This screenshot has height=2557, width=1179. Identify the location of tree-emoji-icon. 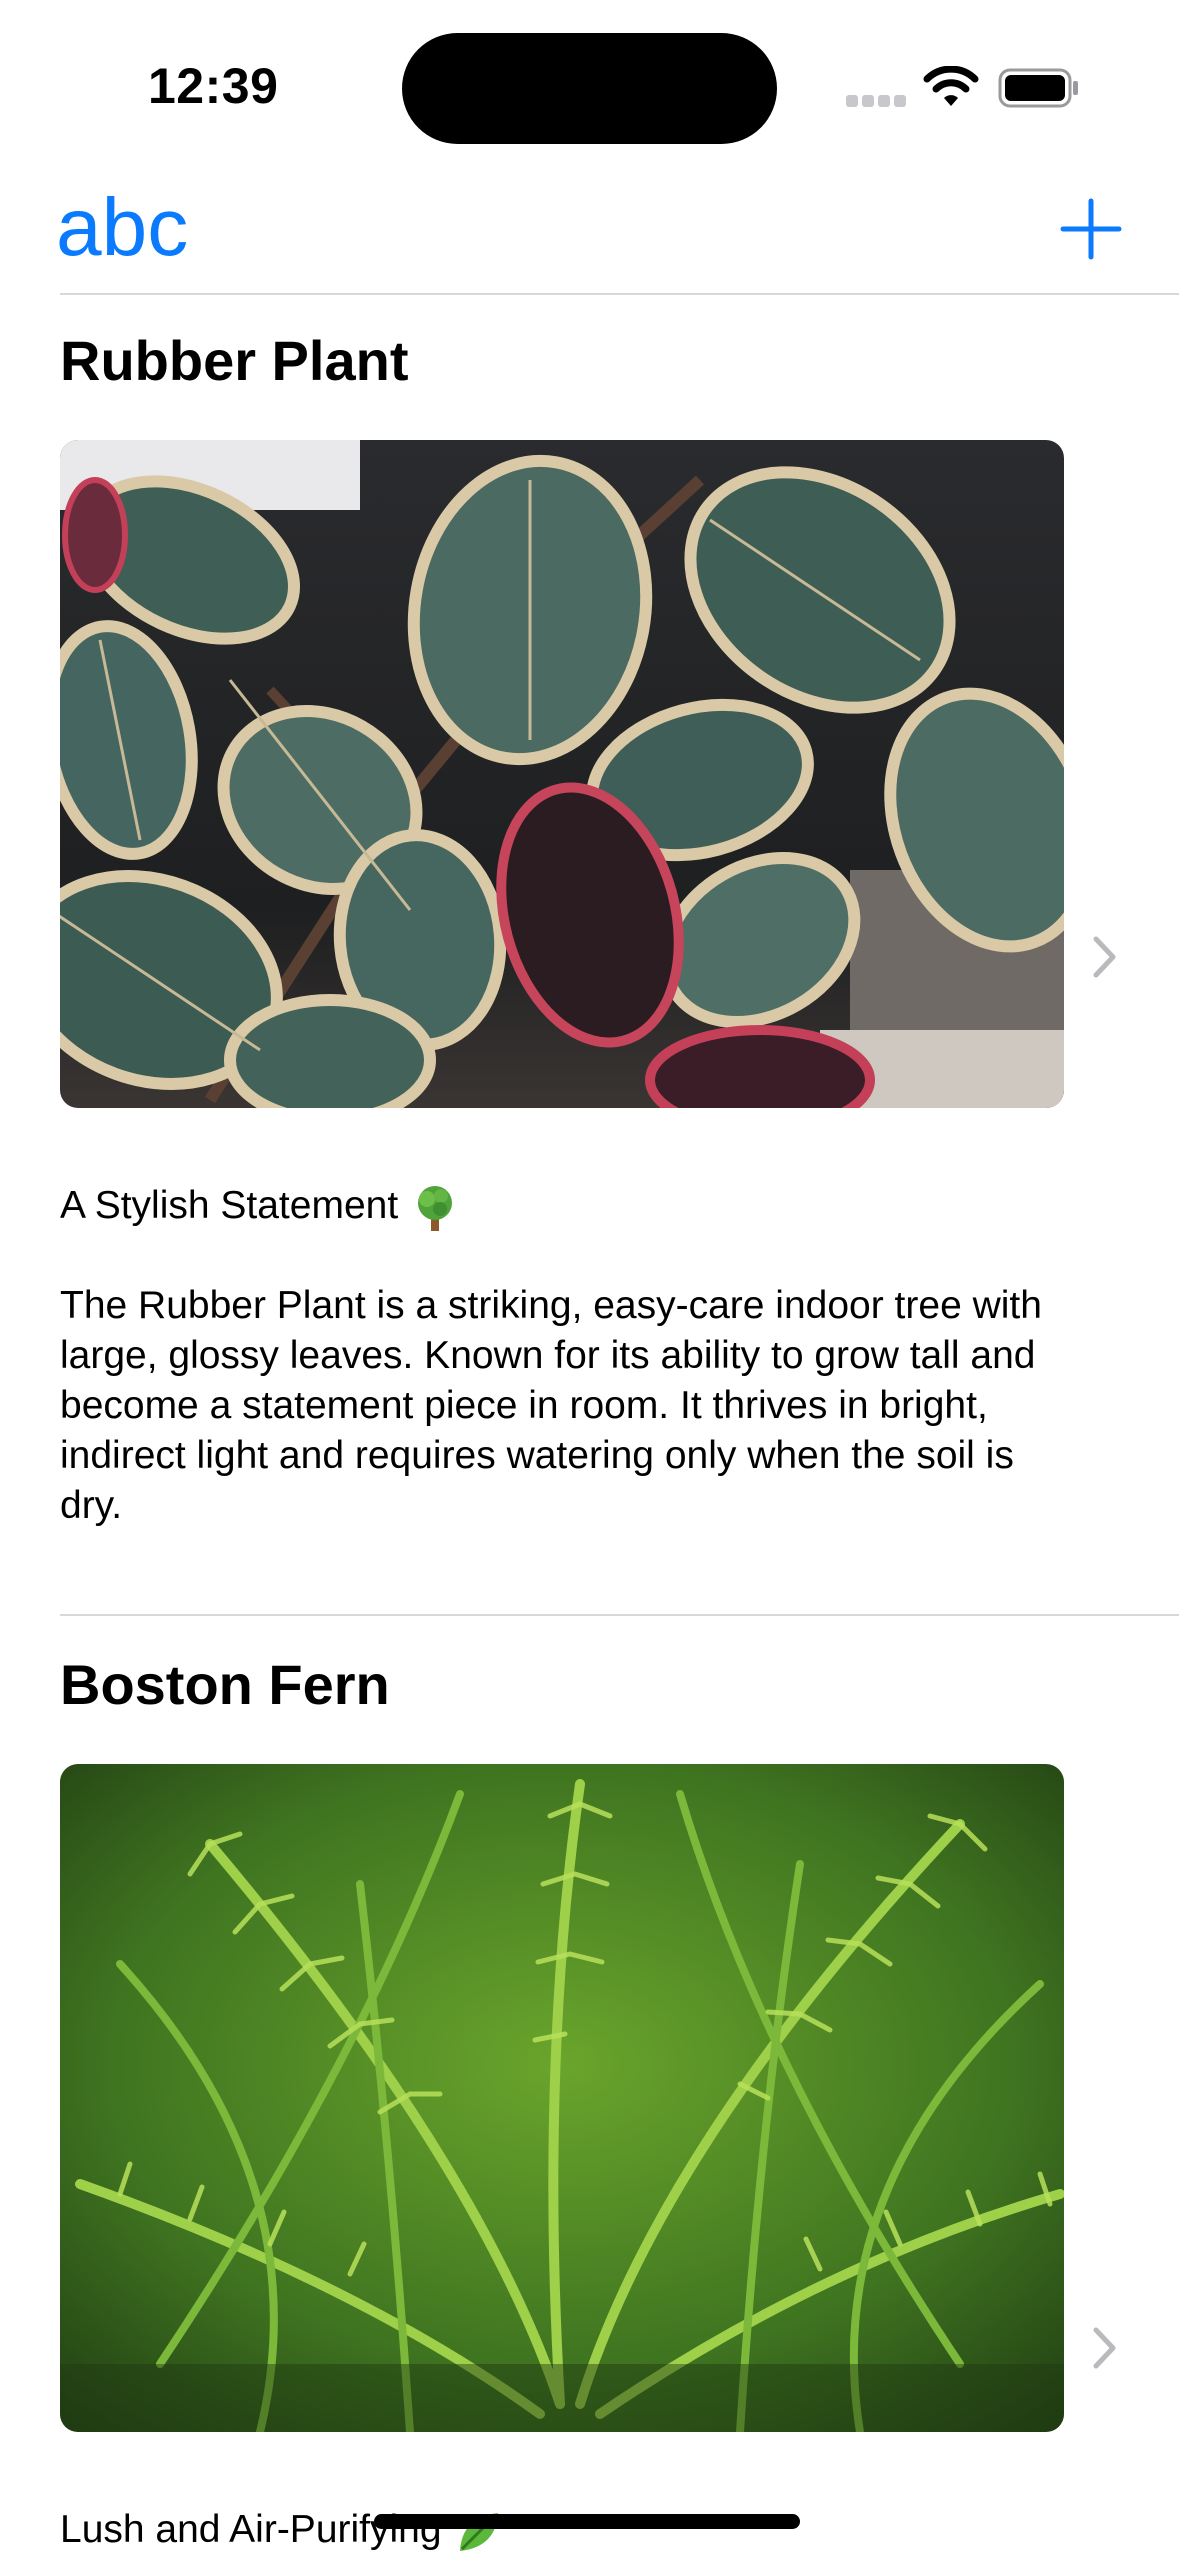
(435, 1208).